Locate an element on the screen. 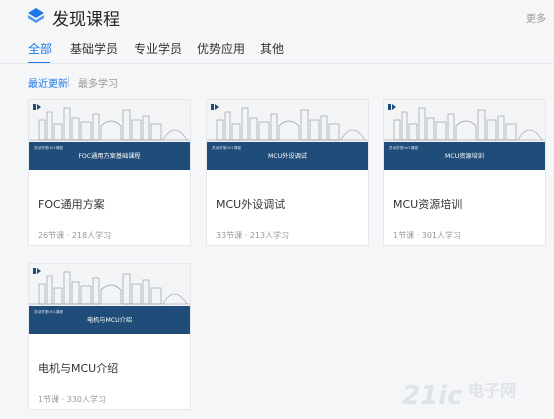 The height and width of the screenshot is (419, 554). learner-count: 218人学习 is located at coordinates (91, 235).